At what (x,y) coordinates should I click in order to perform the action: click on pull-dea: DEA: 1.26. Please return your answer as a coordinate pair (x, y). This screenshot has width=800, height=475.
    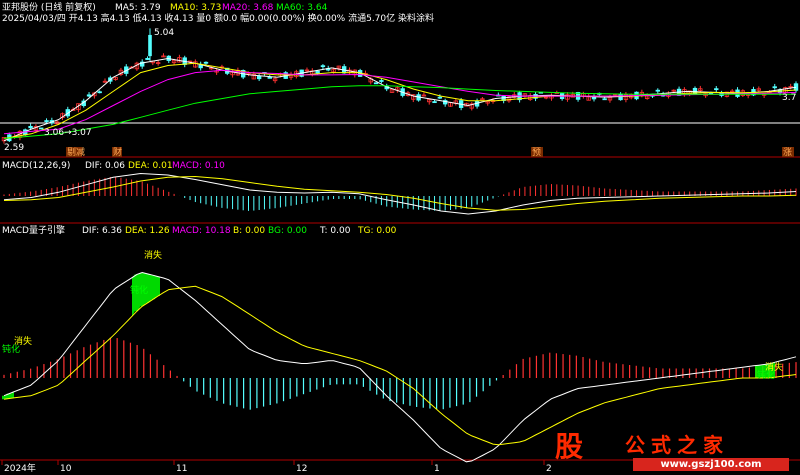
    Looking at the image, I should click on (147, 231).